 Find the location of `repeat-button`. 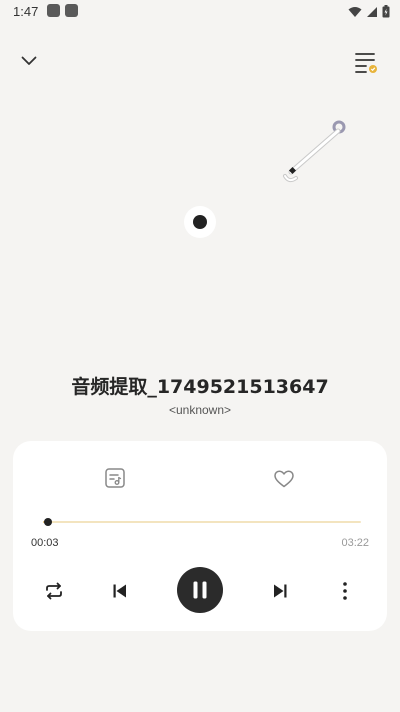

repeat-button is located at coordinates (54, 591).